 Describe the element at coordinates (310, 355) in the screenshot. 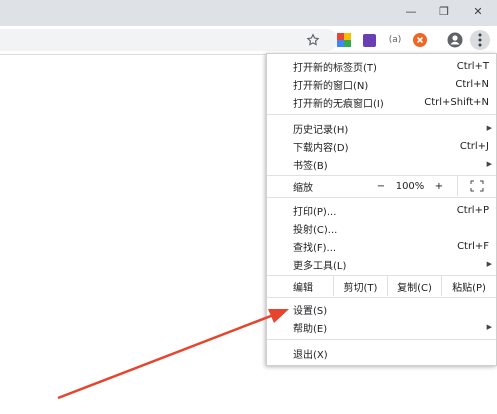

I see `menu-item-label: 退出(X)` at that location.